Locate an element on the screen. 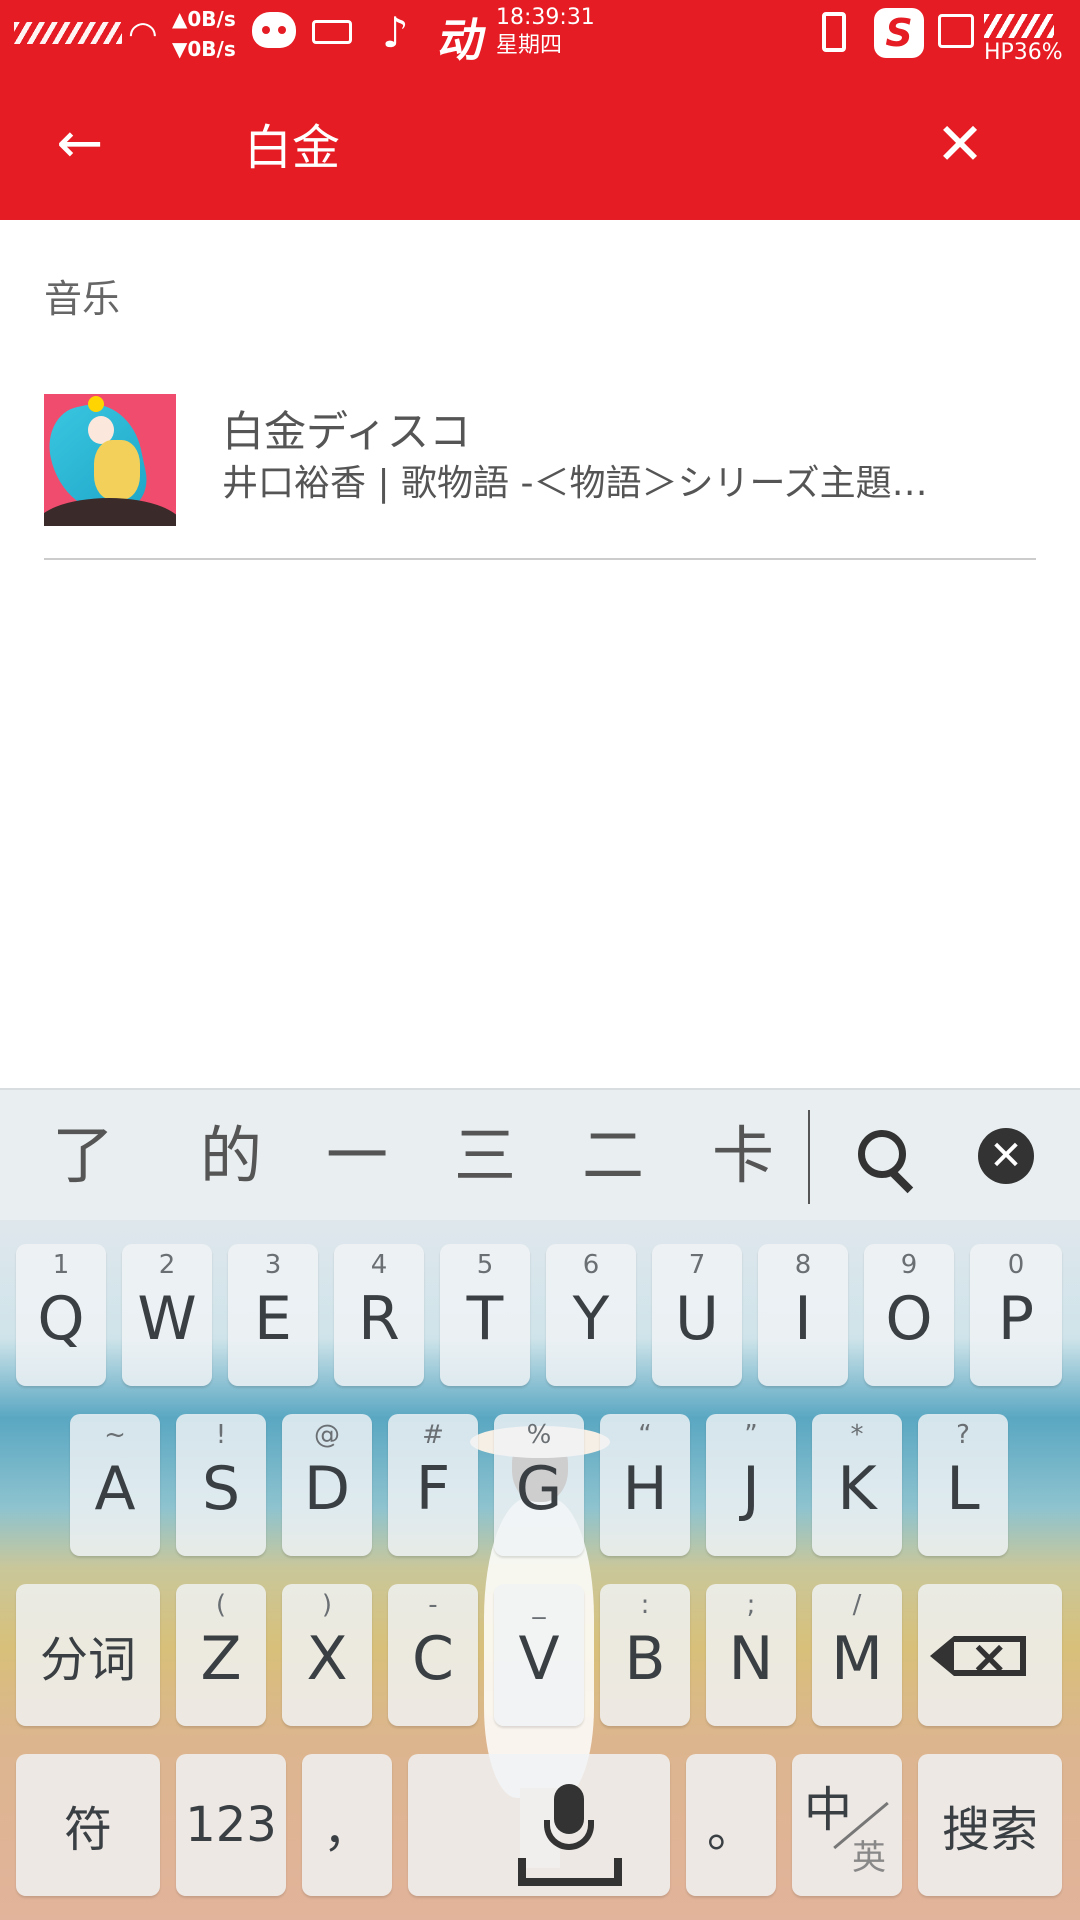 This screenshot has height=1920, width=1080. key-n: ; N is located at coordinates (751, 1655).